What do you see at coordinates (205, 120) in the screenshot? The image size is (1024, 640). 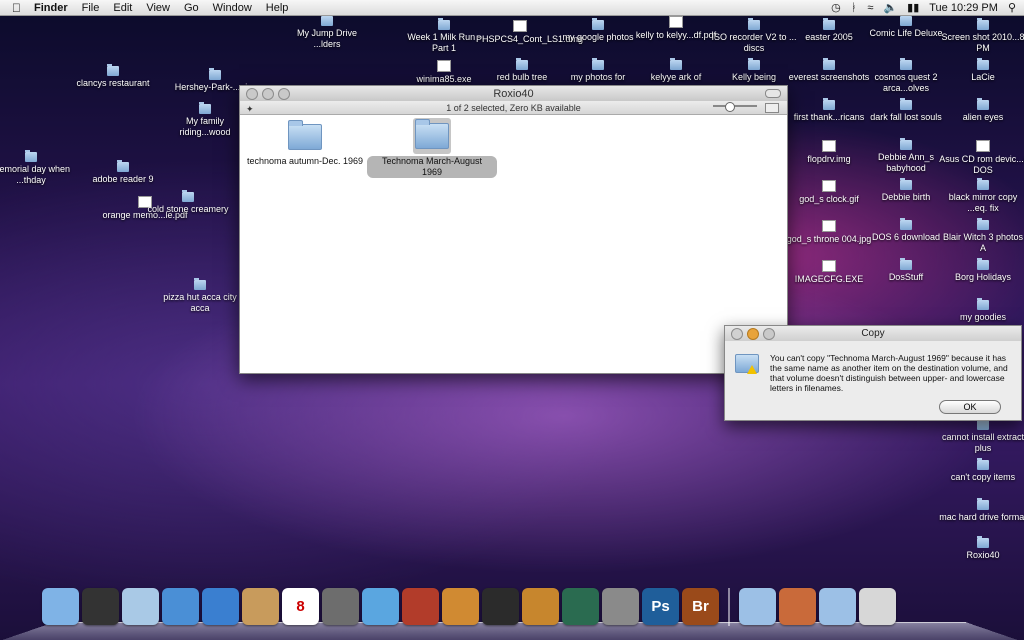 I see `desktop-icon: My family riding...wood` at bounding box center [205, 120].